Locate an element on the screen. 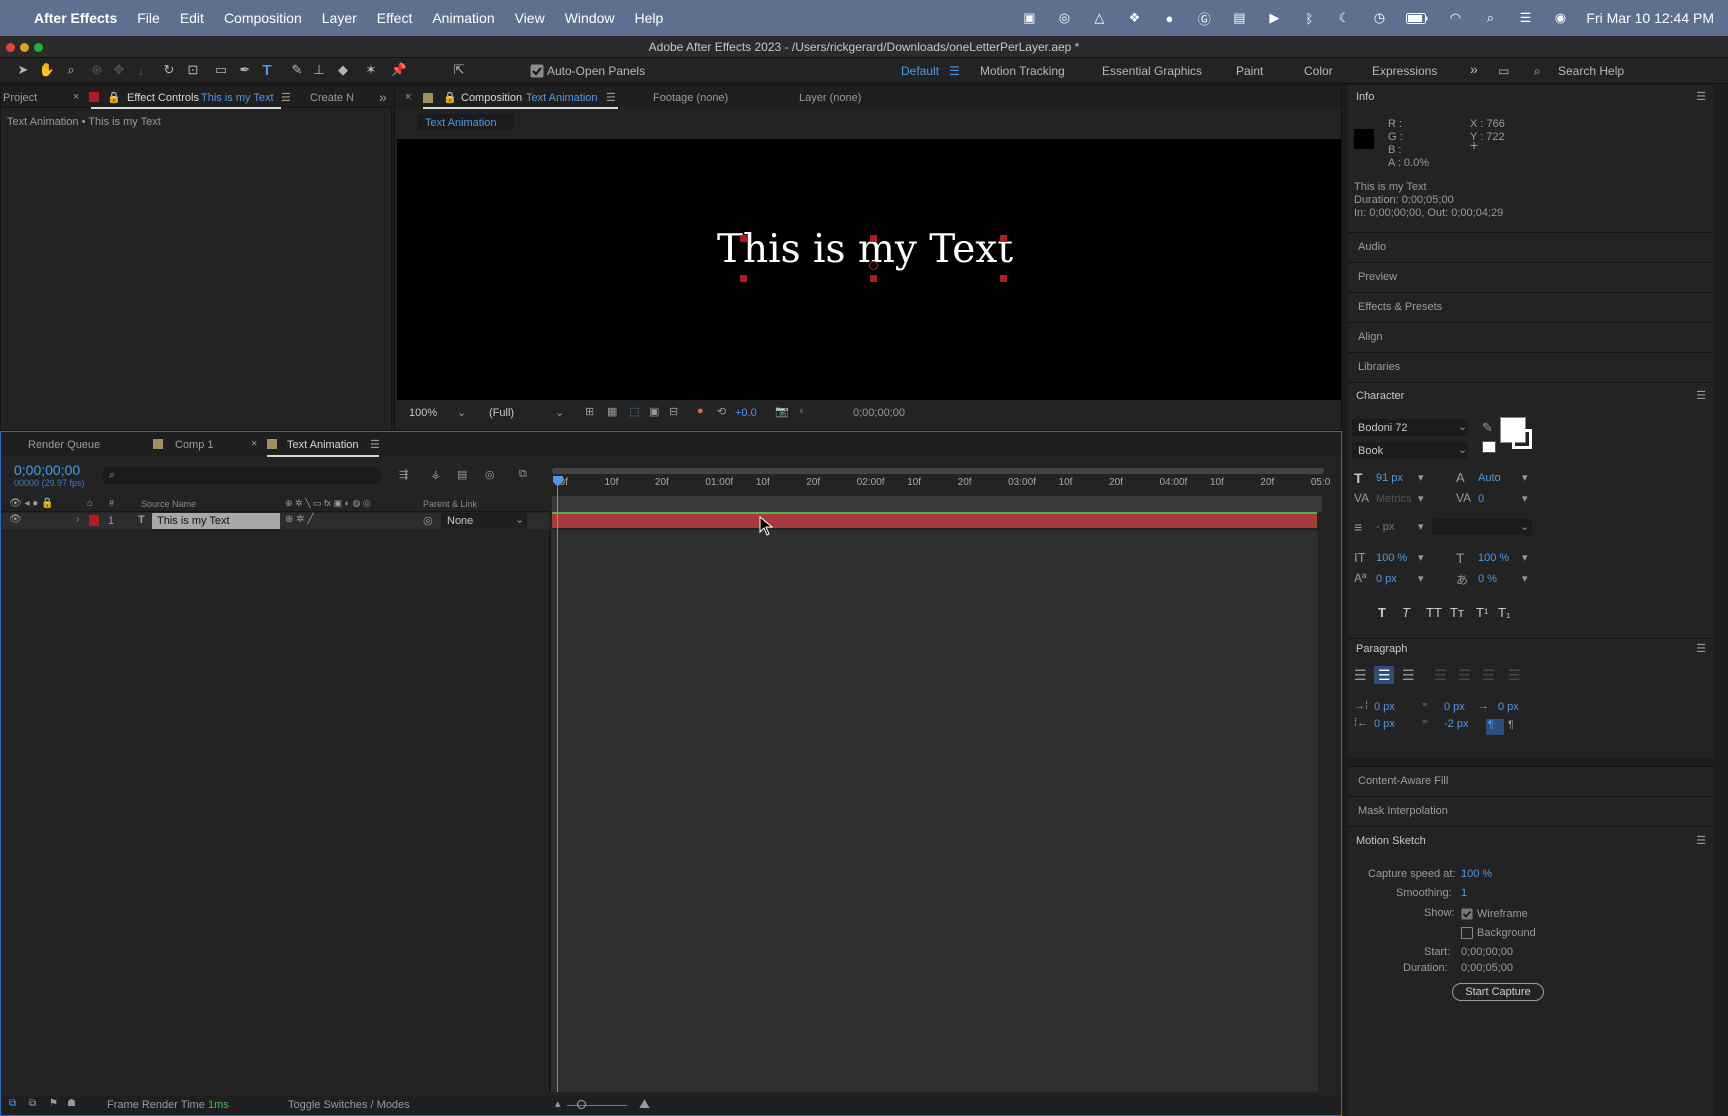 The image size is (1728, 1116). rtl-direction-icon: ¶ is located at coordinates (1511, 725).